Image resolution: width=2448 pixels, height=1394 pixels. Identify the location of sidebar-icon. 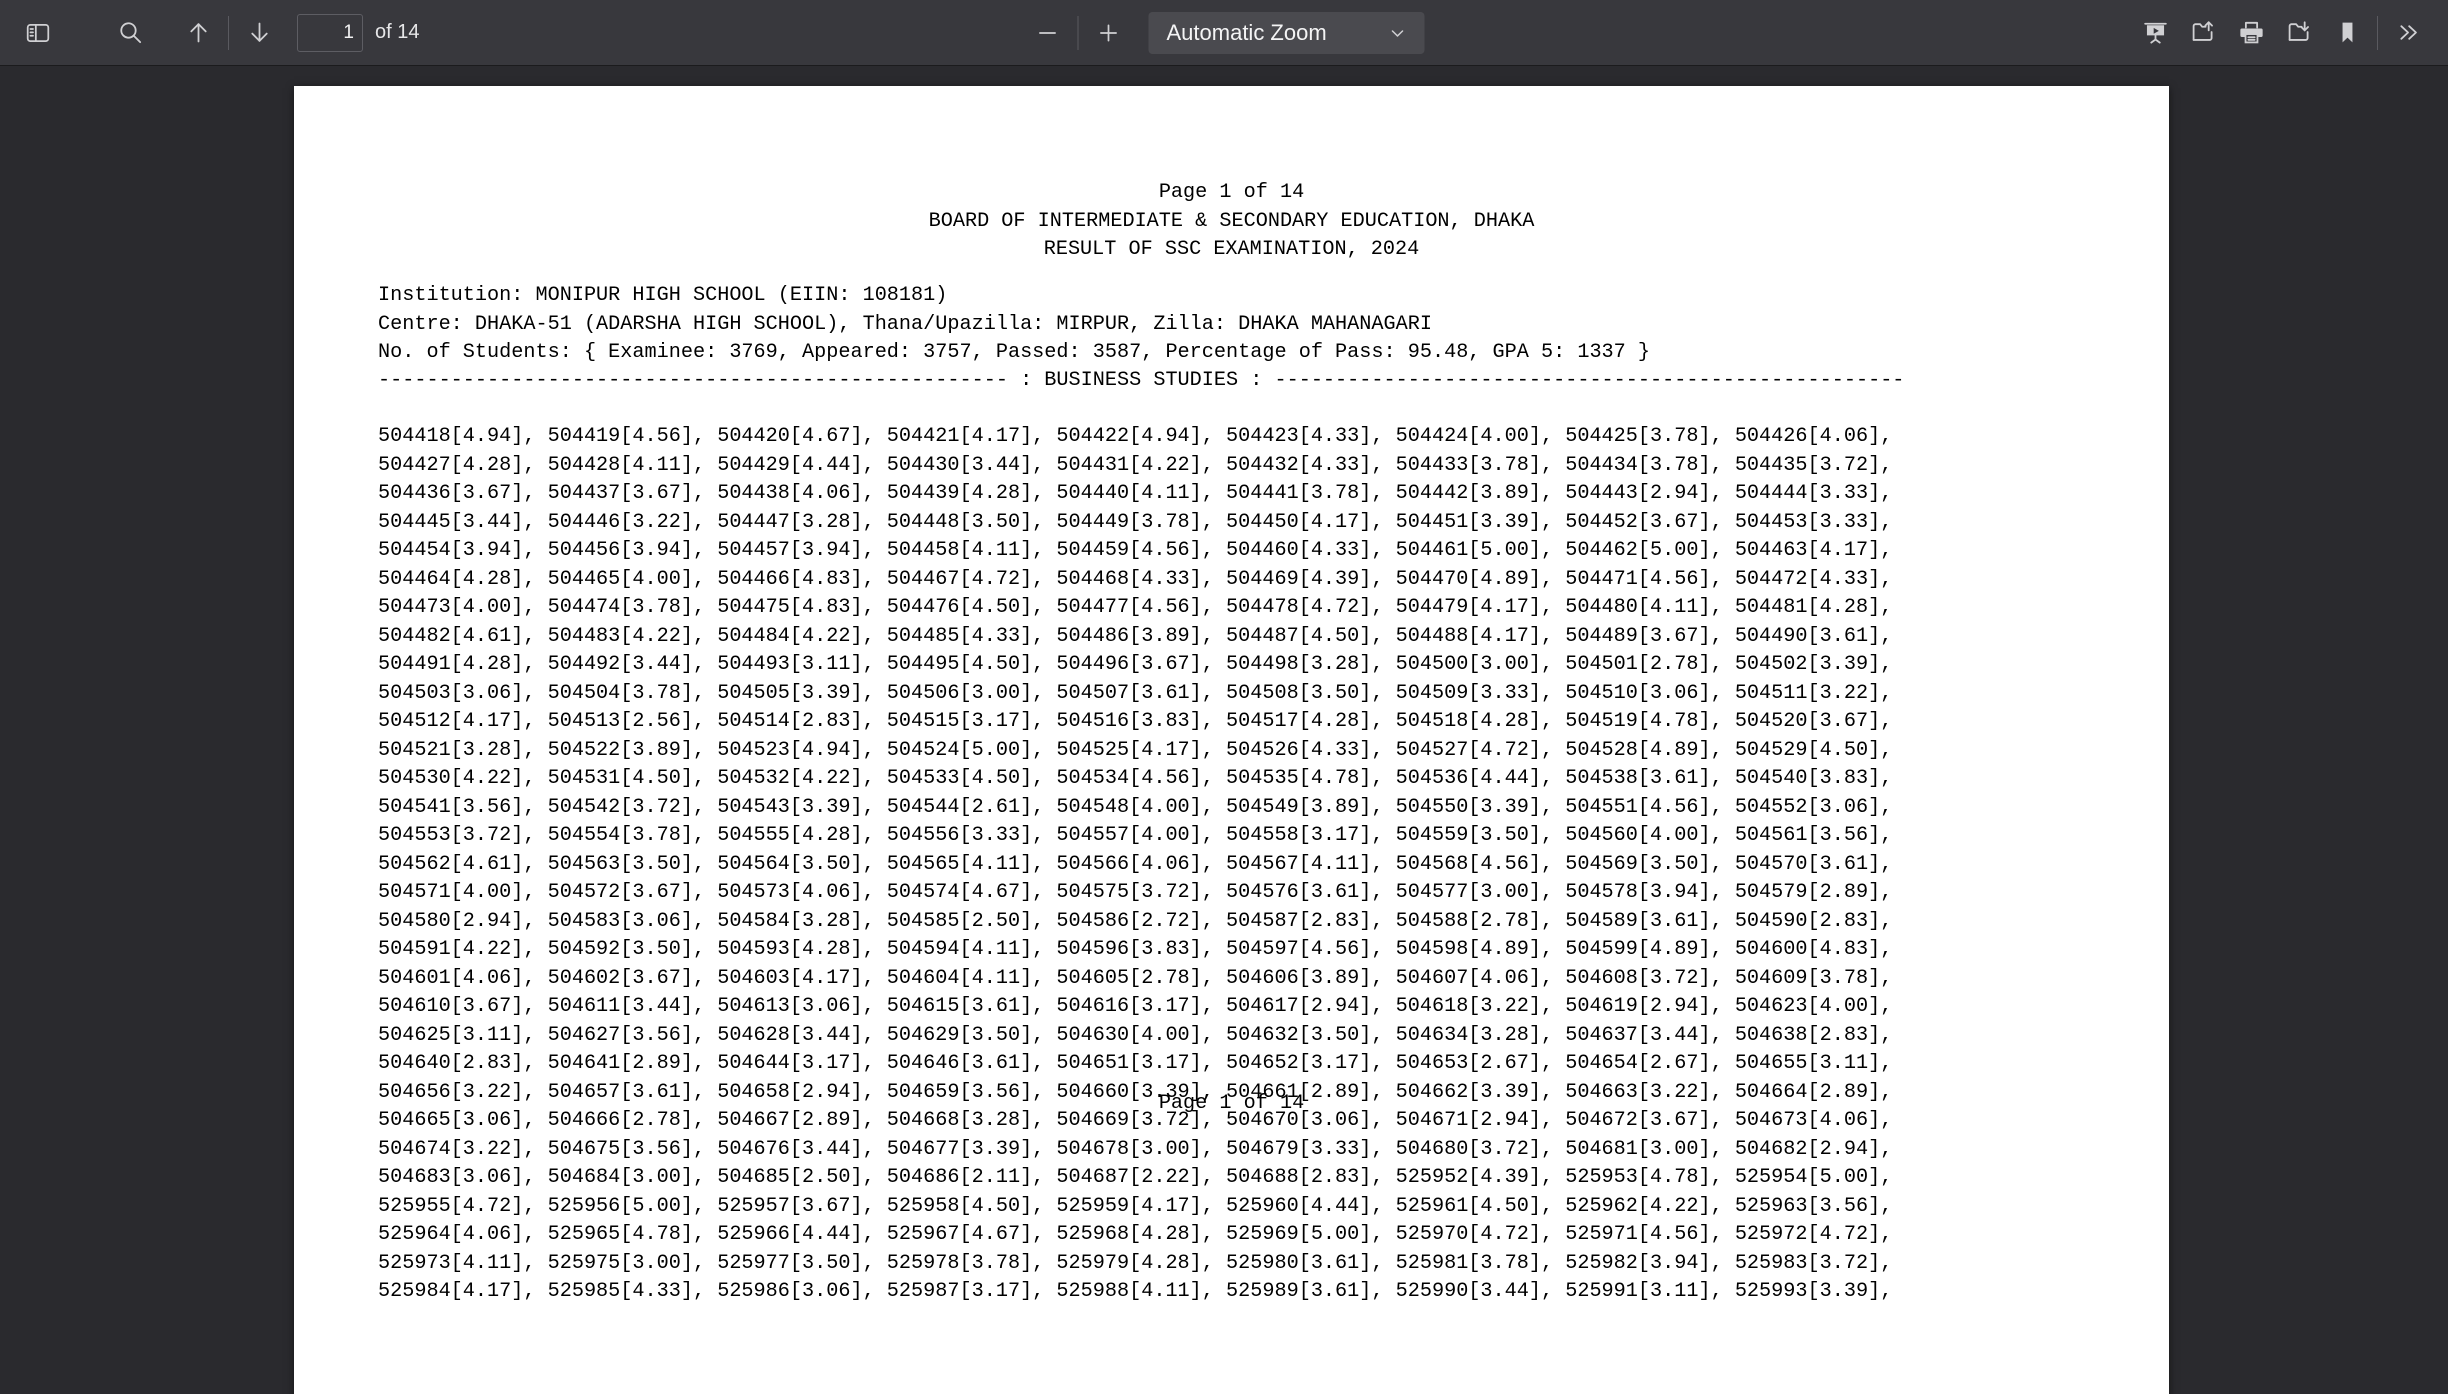
(38, 33).